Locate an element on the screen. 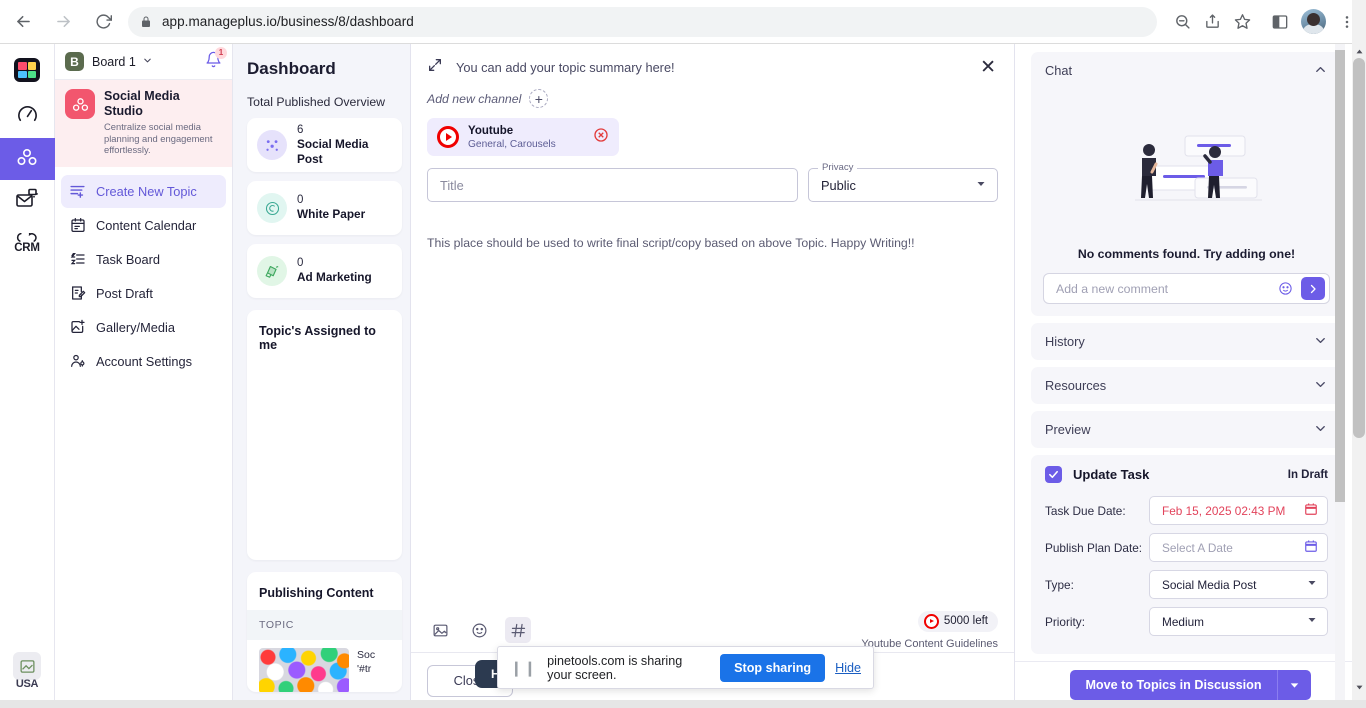  history-title: History is located at coordinates (1065, 341).